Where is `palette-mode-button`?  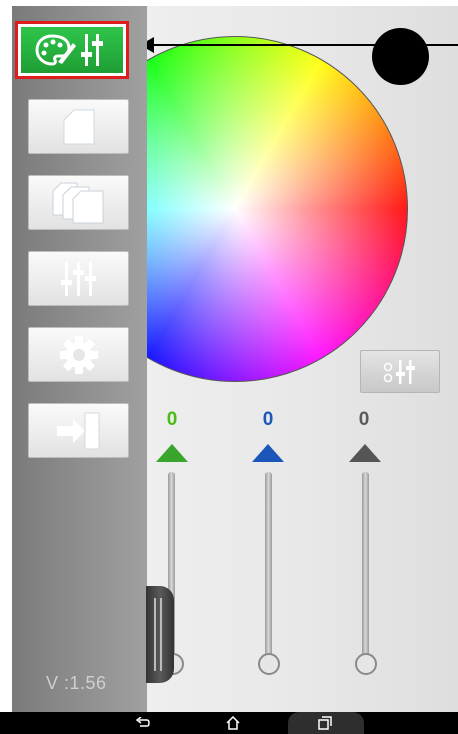
palette-mode-button is located at coordinates (72, 50).